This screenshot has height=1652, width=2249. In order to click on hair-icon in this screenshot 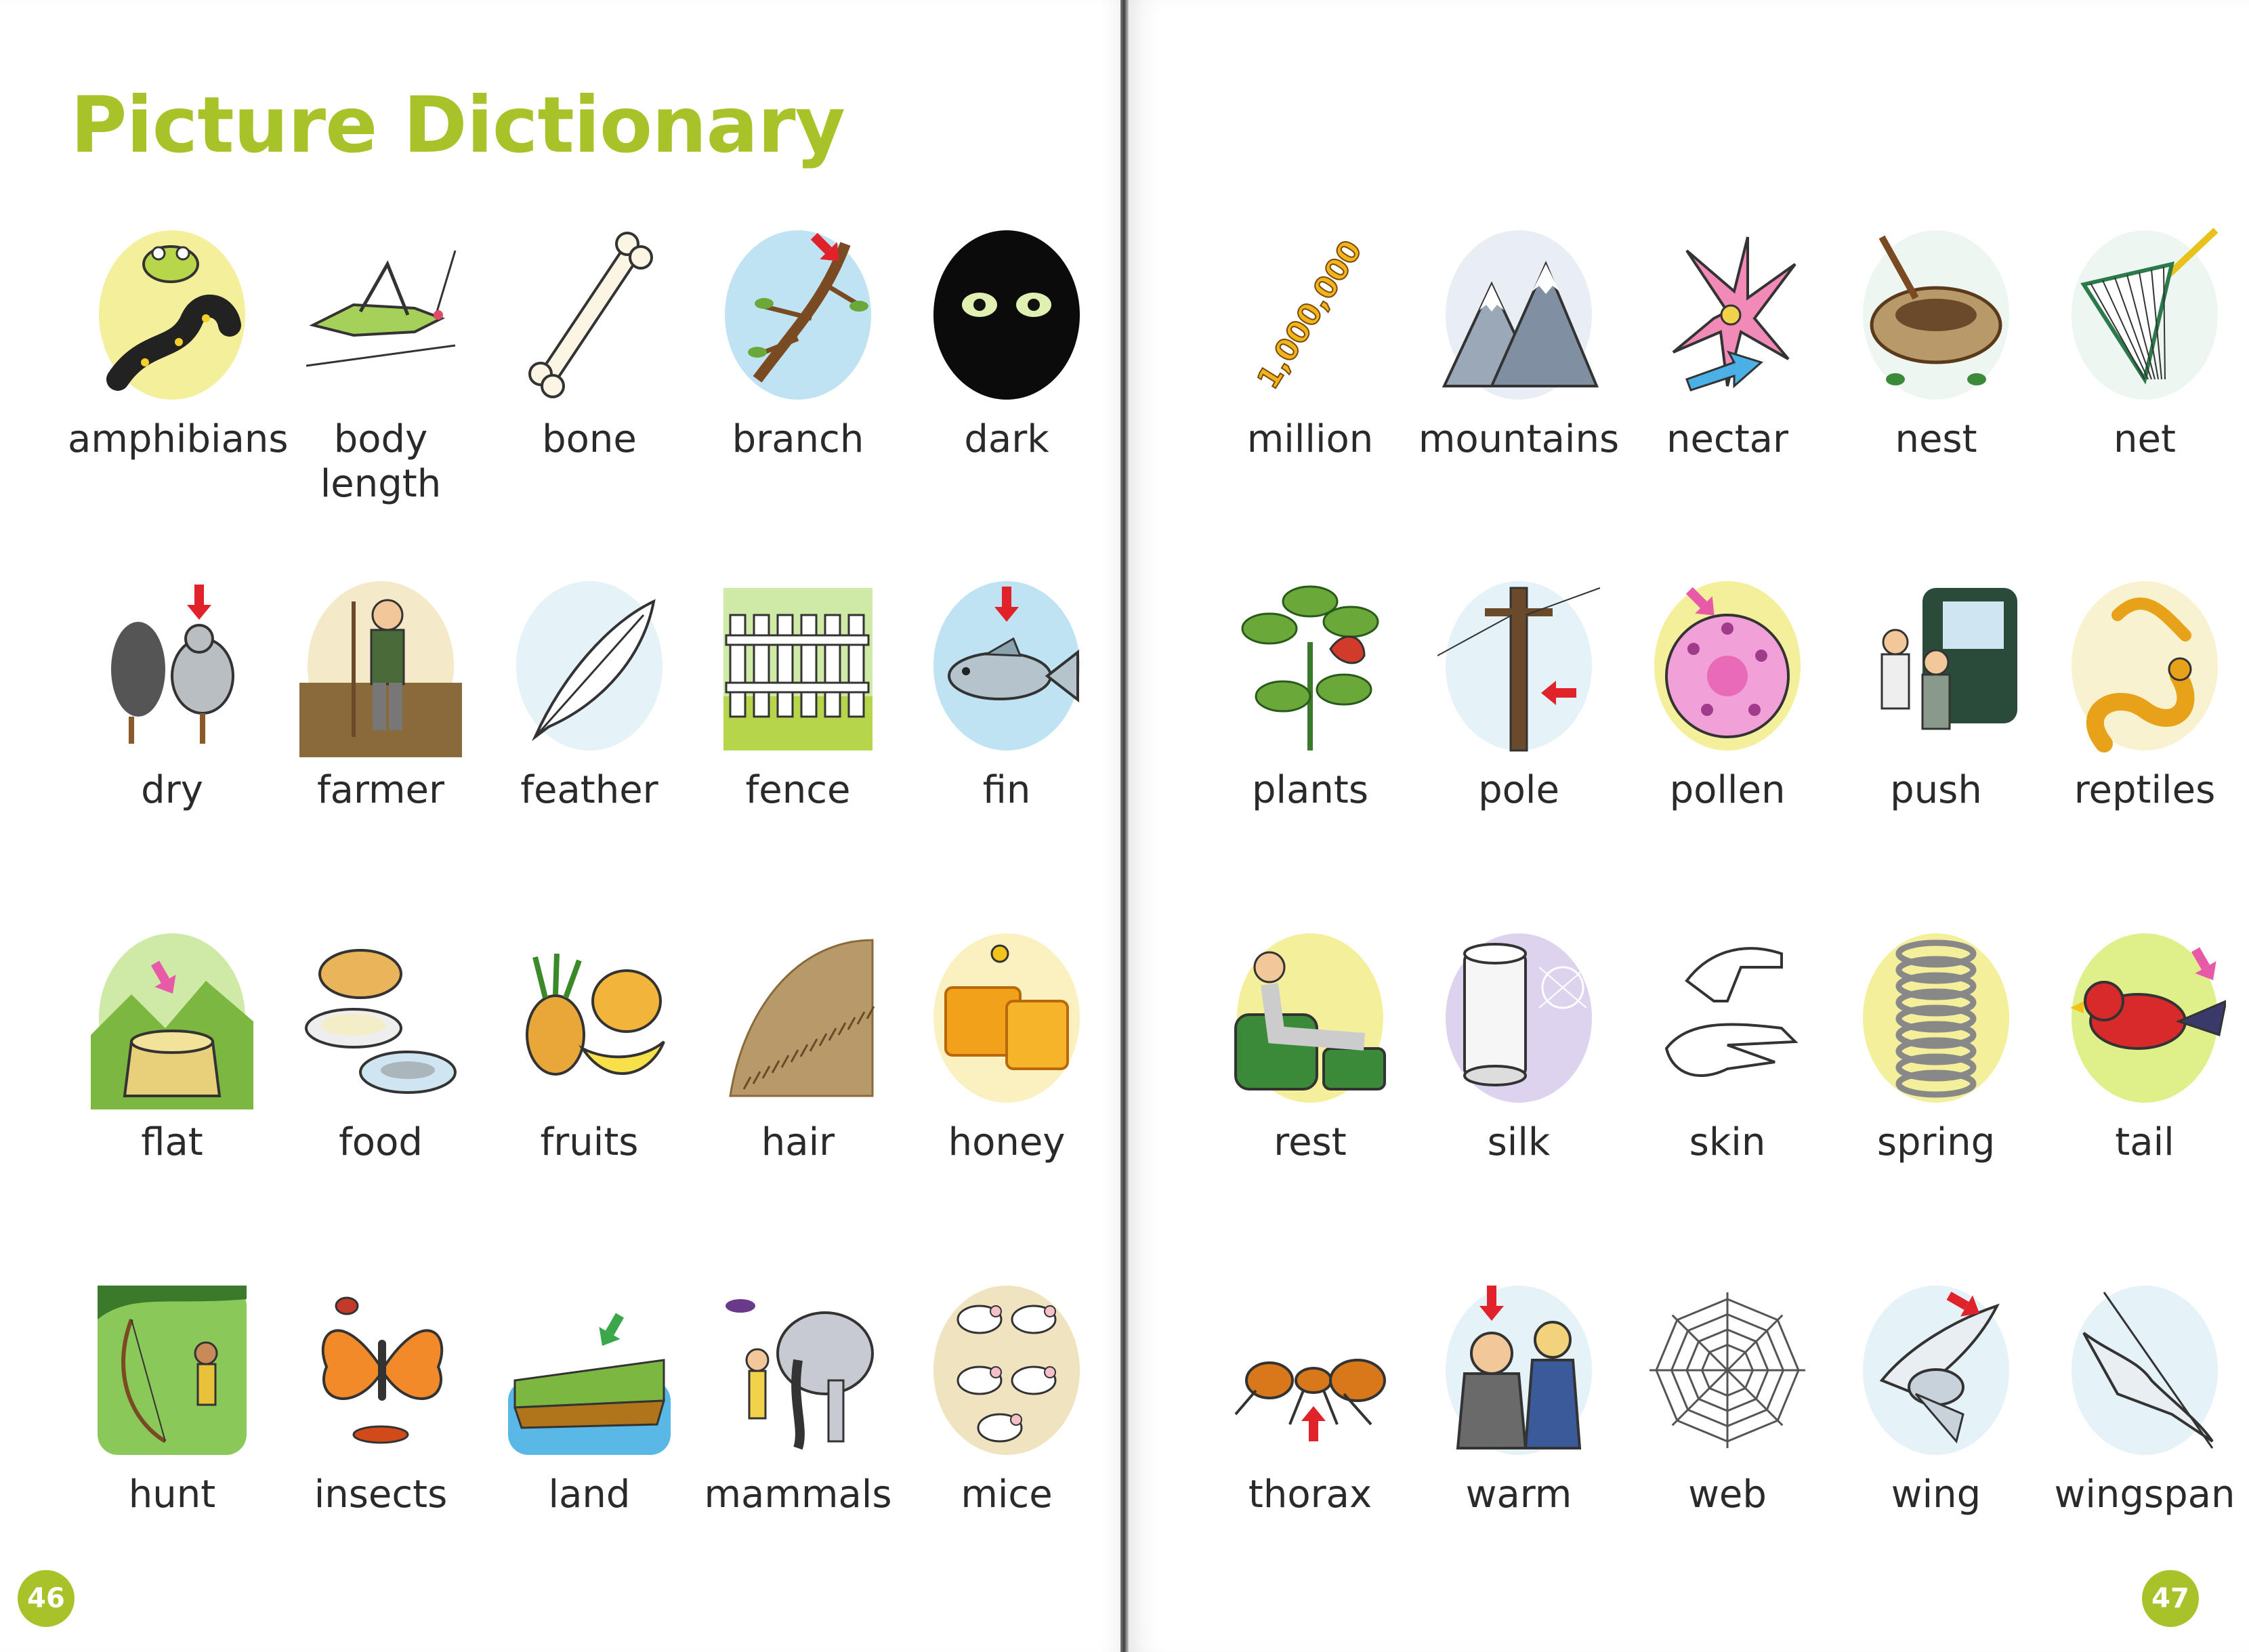, I will do `click(798, 1018)`.